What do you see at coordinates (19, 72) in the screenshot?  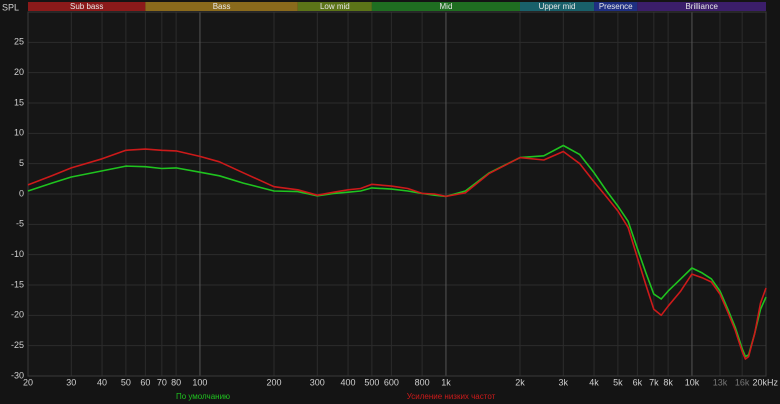 I see `y-tick-label: 20` at bounding box center [19, 72].